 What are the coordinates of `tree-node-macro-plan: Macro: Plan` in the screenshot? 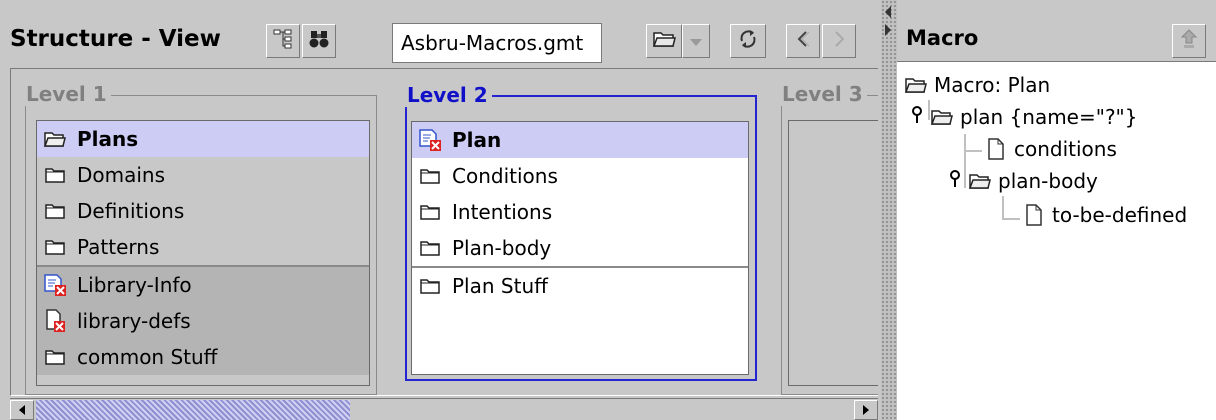 It's located at (977, 85).